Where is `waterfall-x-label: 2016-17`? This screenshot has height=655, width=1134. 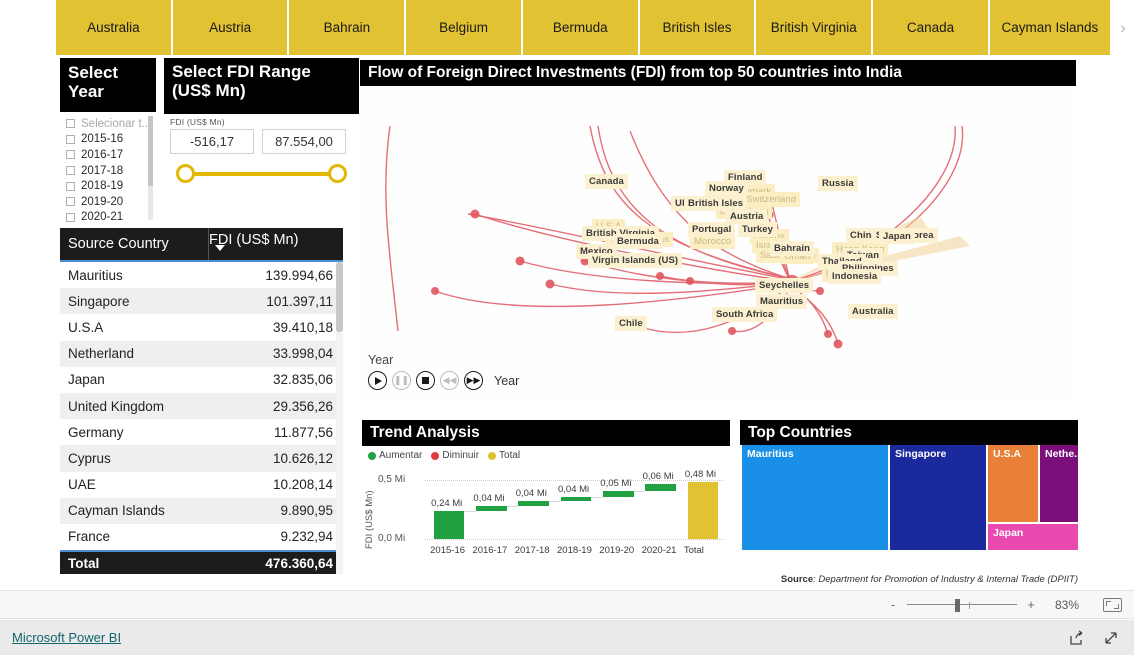 waterfall-x-label: 2016-17 is located at coordinates (490, 550).